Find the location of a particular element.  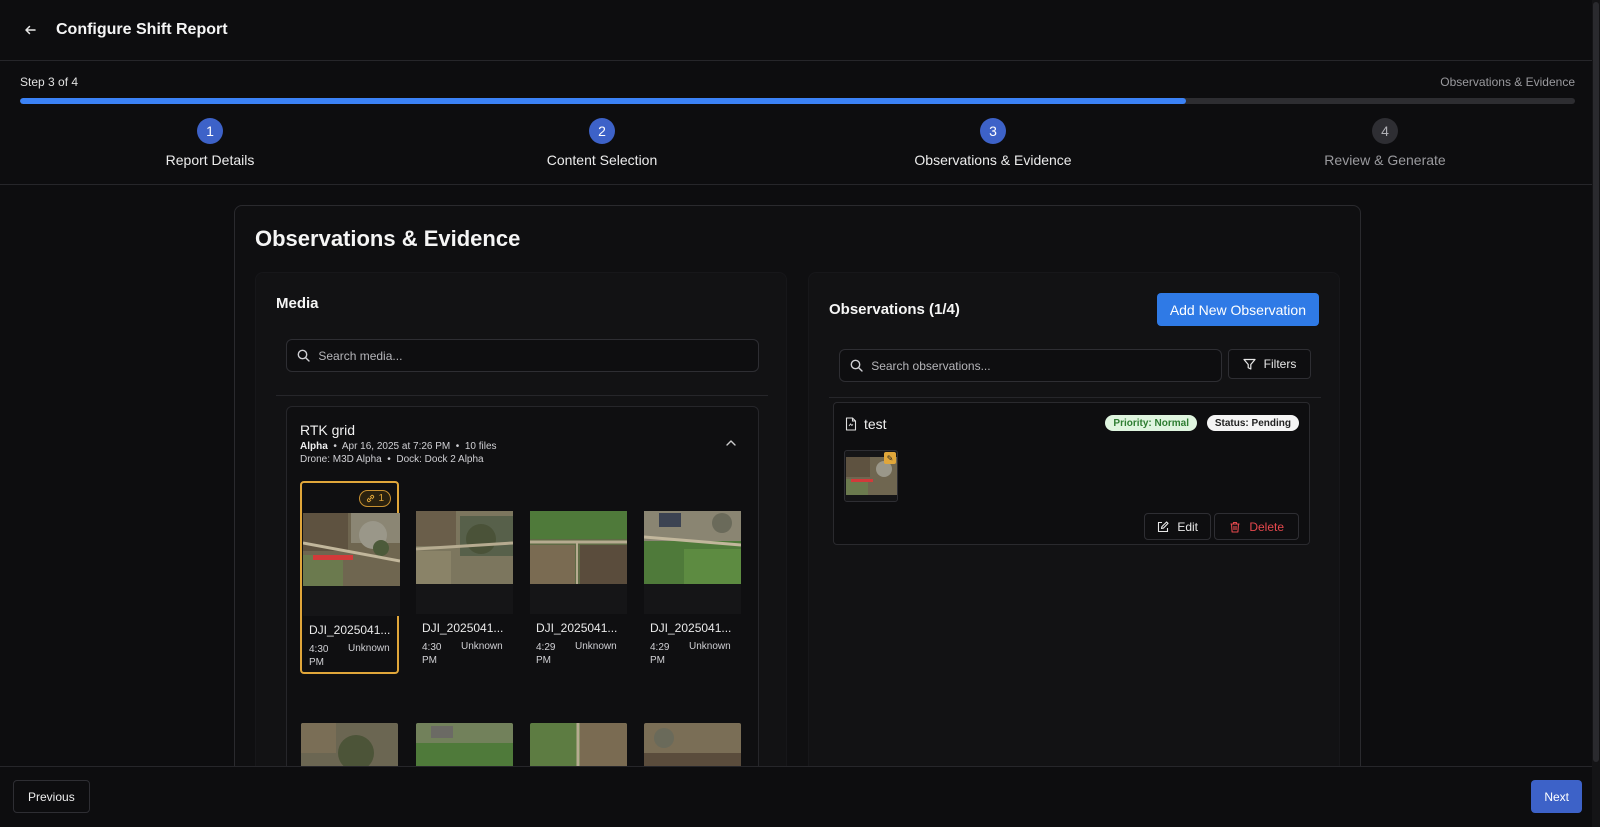

step-label: Content Selection is located at coordinates (602, 160).